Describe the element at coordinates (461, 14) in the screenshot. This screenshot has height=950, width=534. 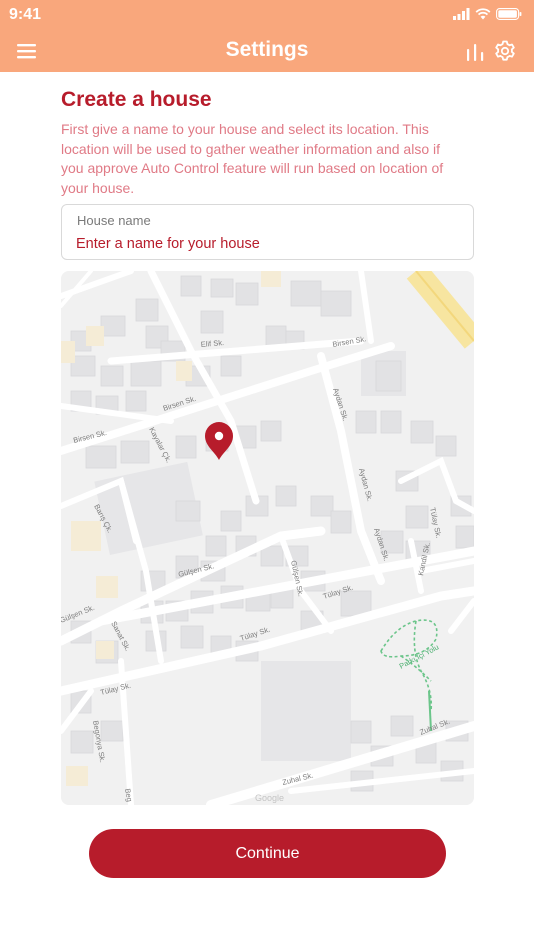
I see `signal-icon` at that location.